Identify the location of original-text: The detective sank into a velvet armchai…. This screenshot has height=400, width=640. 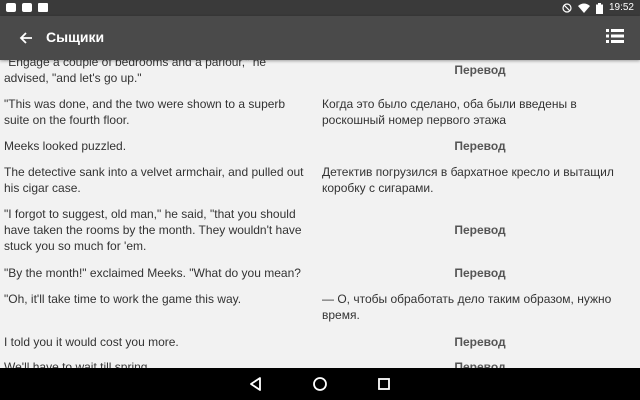
(154, 180).